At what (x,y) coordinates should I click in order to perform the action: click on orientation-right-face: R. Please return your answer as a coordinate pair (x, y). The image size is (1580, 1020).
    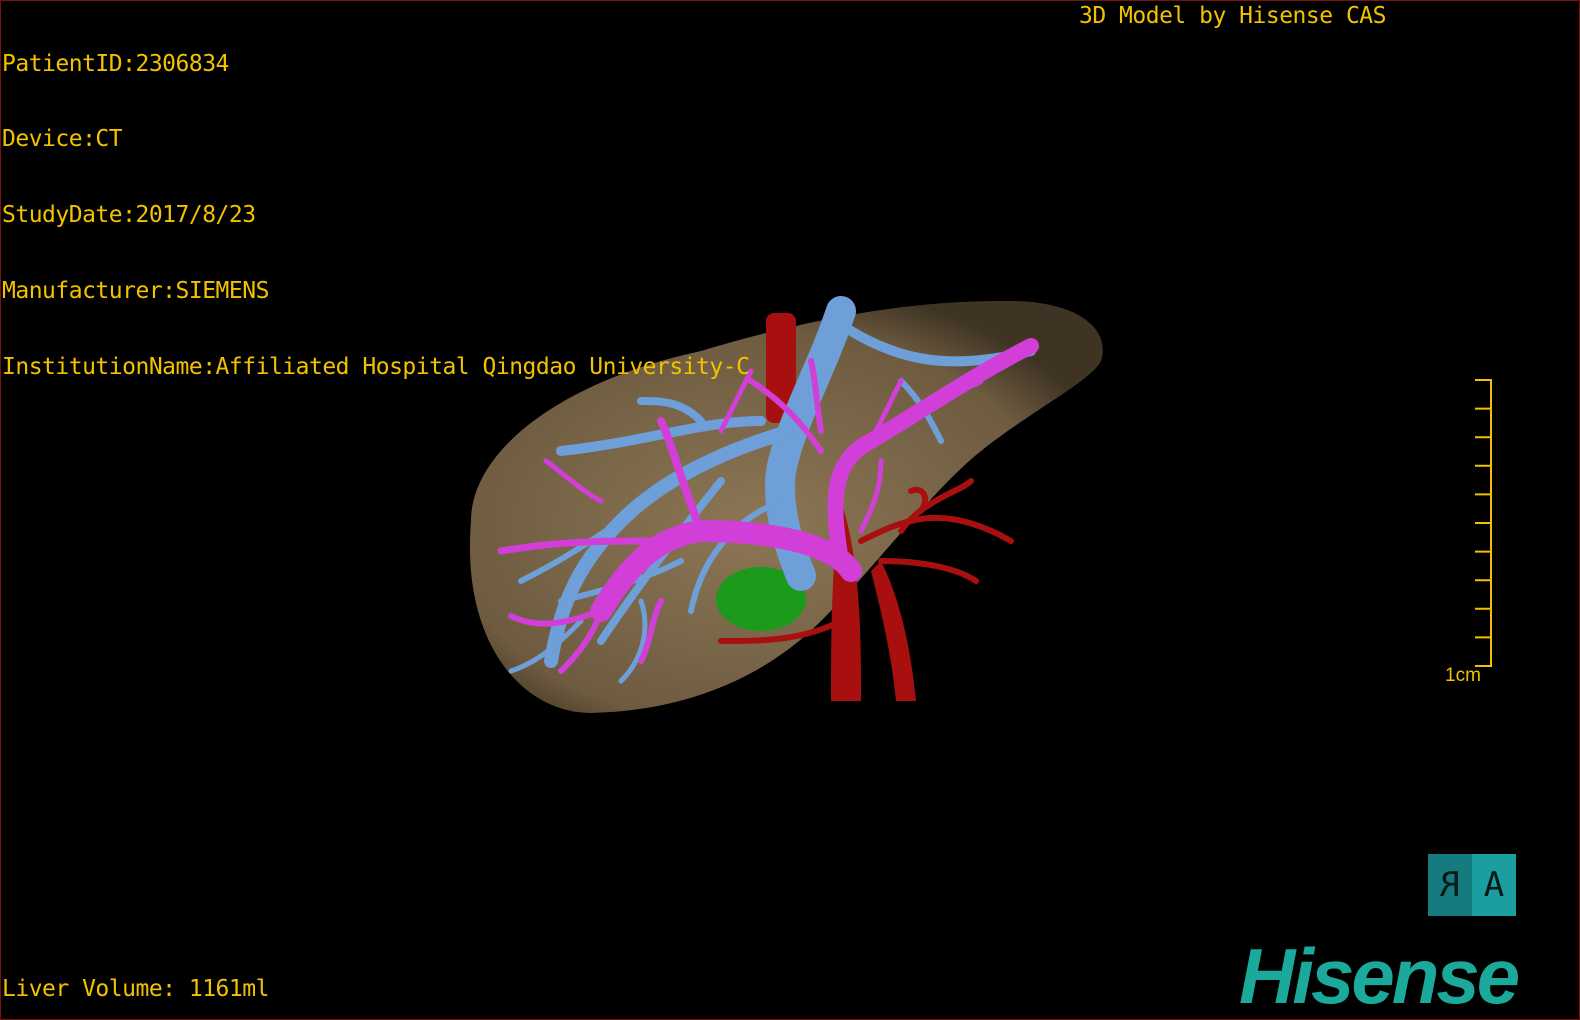
    Looking at the image, I should click on (1450, 885).